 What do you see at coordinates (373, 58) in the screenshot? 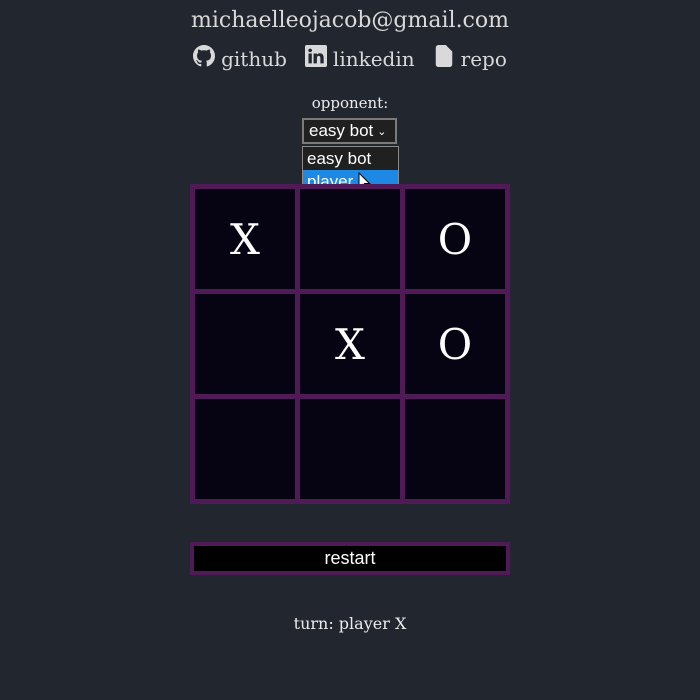
I see `linkedin-label: linkedin` at bounding box center [373, 58].